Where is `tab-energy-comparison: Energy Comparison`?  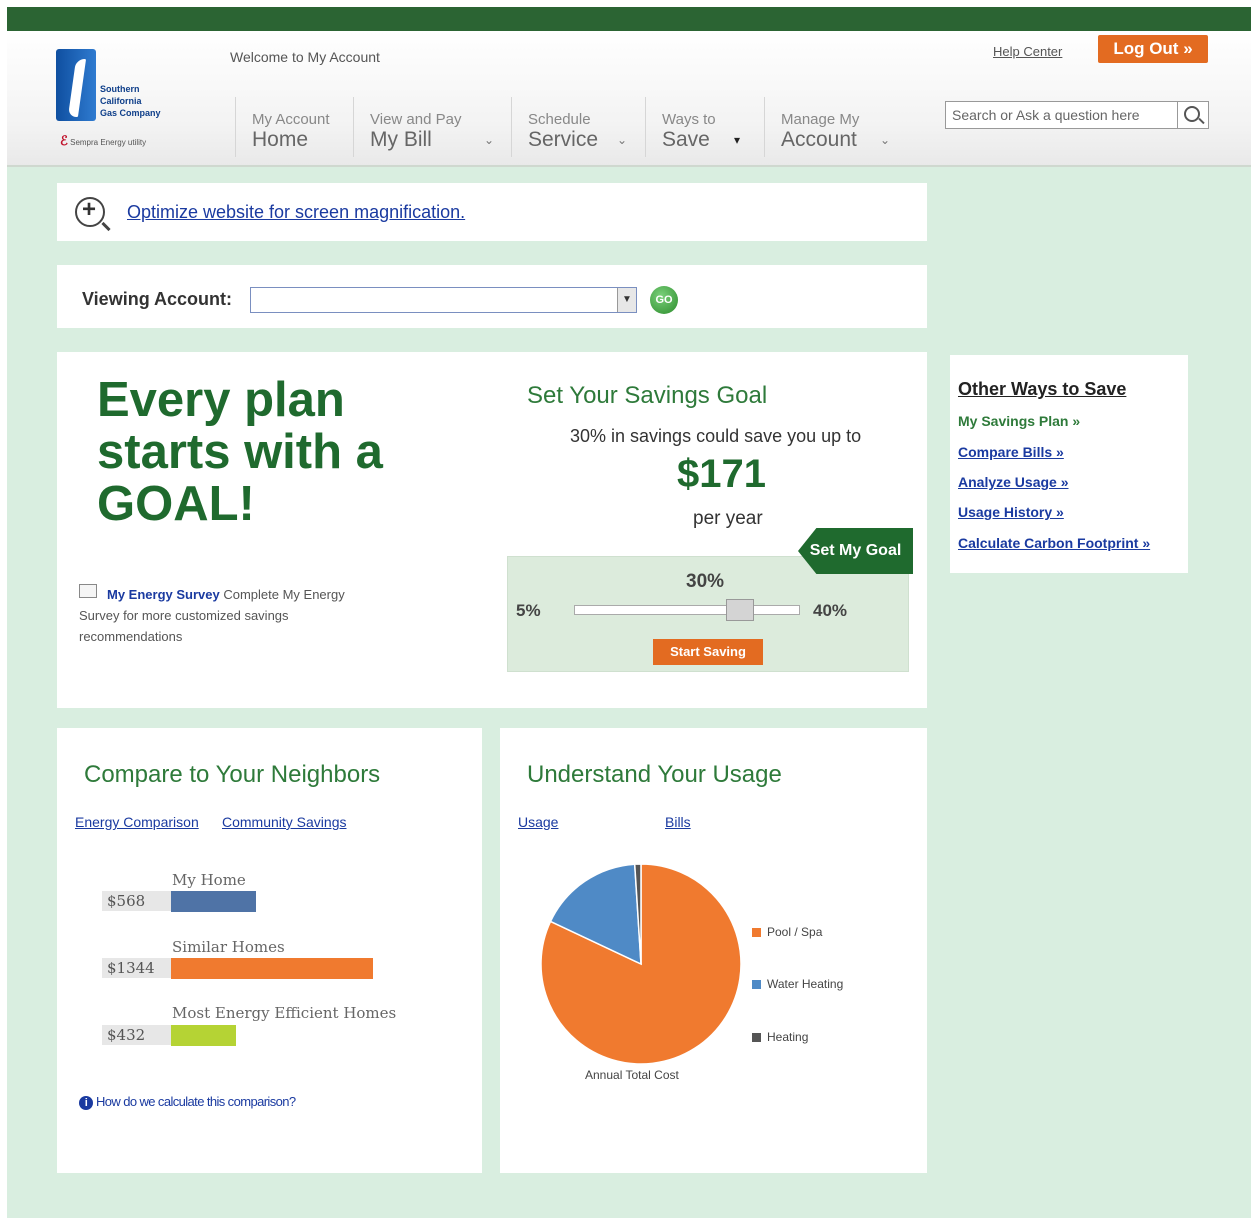
tab-energy-comparison: Energy Comparison is located at coordinates (137, 822).